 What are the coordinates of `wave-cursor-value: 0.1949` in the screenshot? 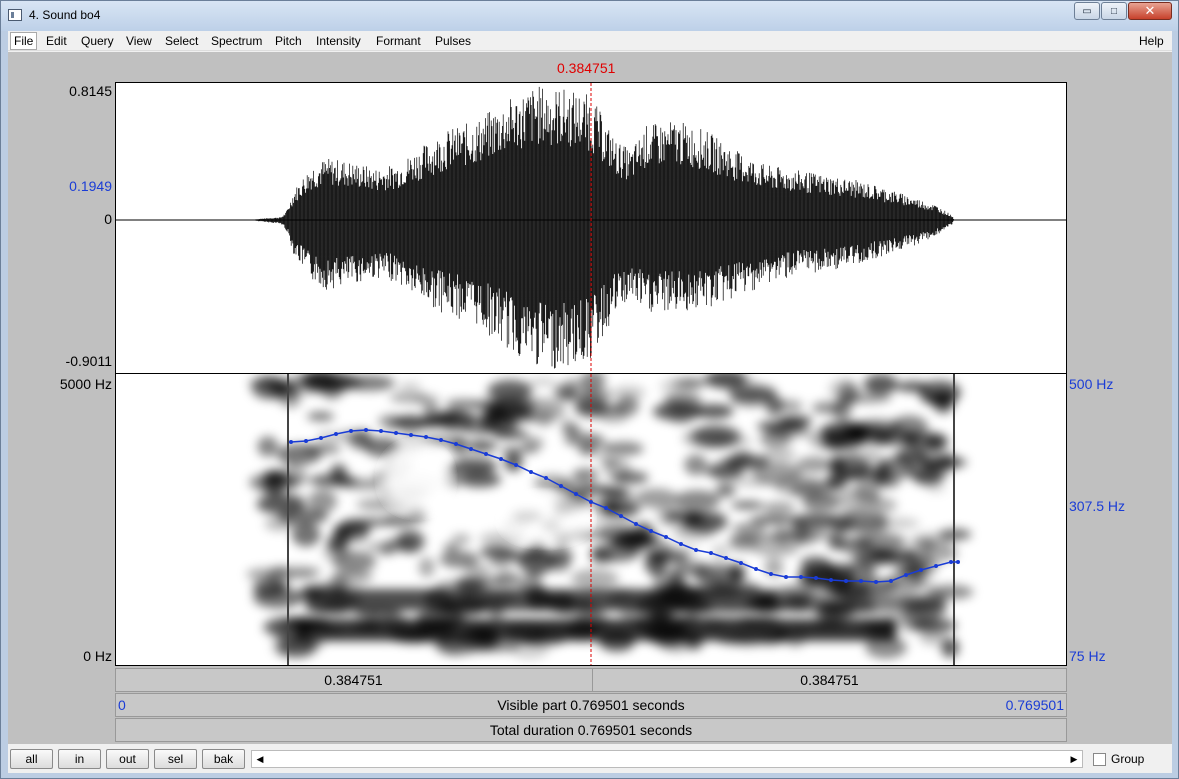 It's located at (90, 186).